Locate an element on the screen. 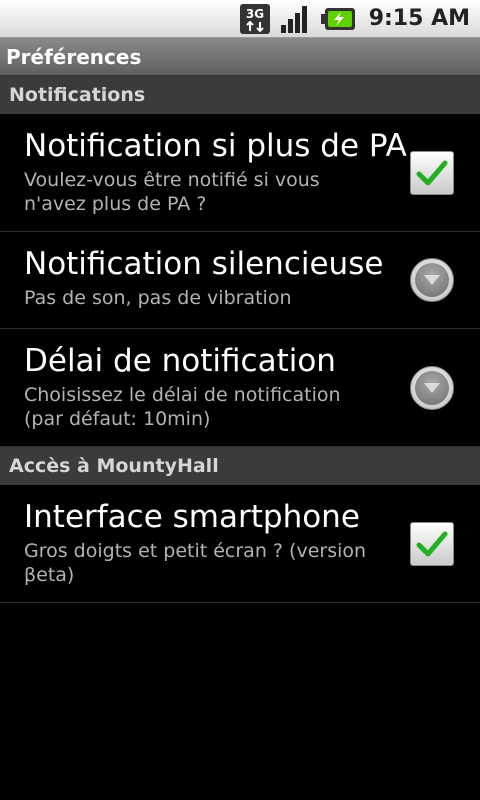 The image size is (480, 800). smartphone-interface-checkbox is located at coordinates (432, 543).